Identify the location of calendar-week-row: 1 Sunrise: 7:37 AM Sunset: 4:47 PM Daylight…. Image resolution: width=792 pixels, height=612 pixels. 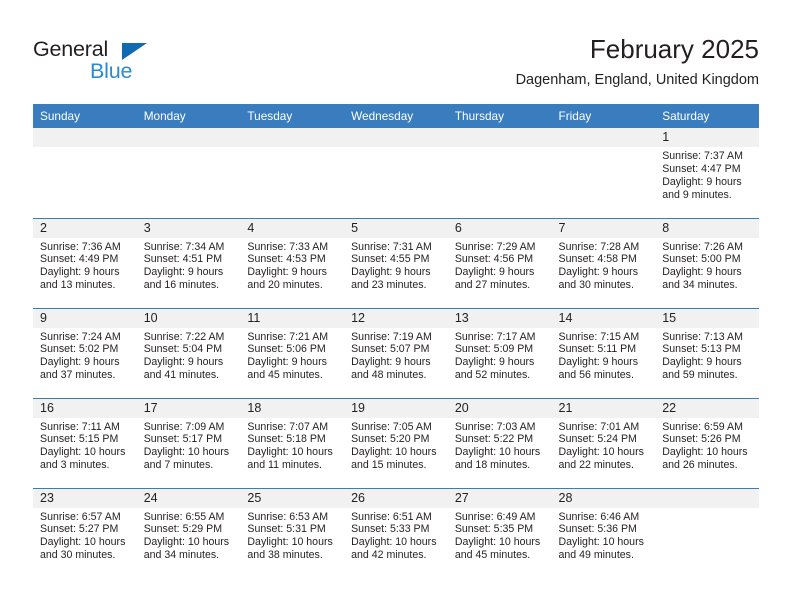
(396, 173).